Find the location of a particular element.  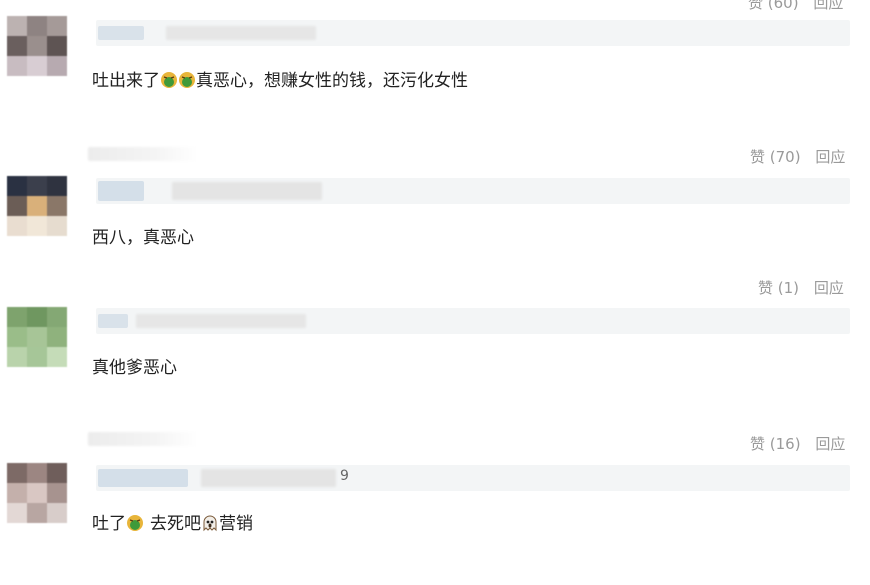

comment-3-avatar is located at coordinates (37, 337).